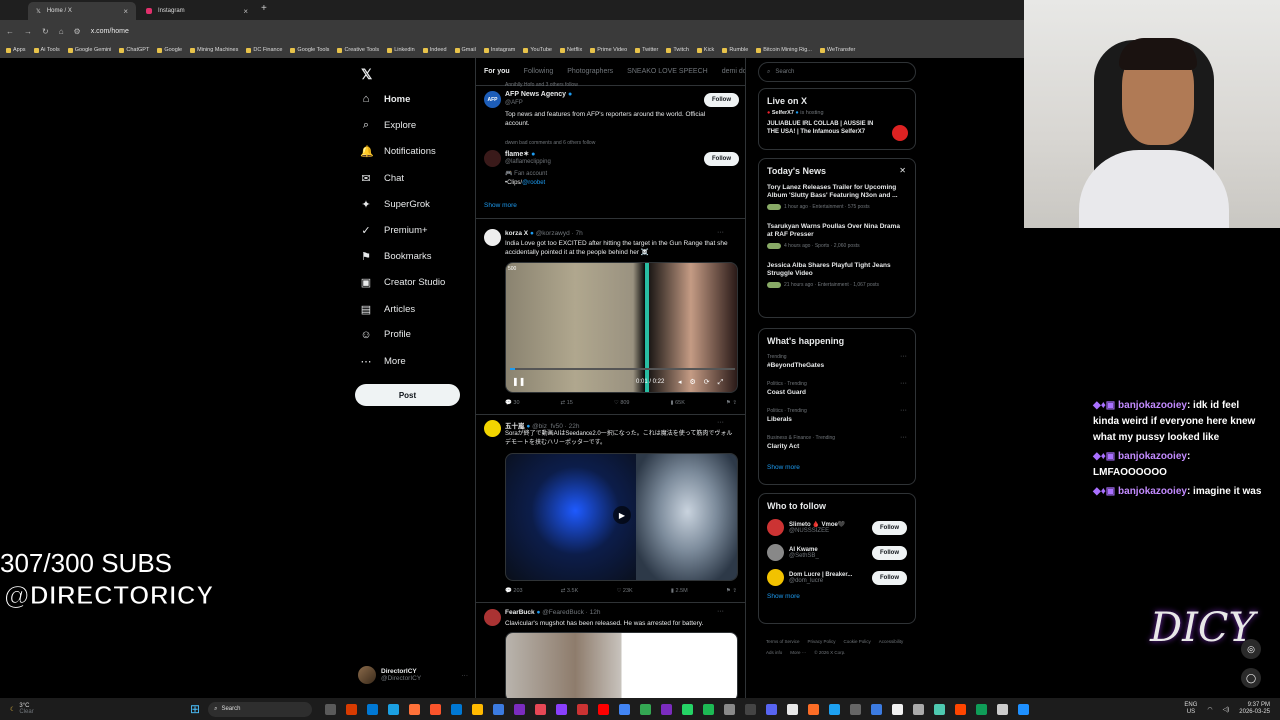 The image size is (1280, 720). What do you see at coordinates (169, 50) in the screenshot?
I see `bookmark-item: Google` at bounding box center [169, 50].